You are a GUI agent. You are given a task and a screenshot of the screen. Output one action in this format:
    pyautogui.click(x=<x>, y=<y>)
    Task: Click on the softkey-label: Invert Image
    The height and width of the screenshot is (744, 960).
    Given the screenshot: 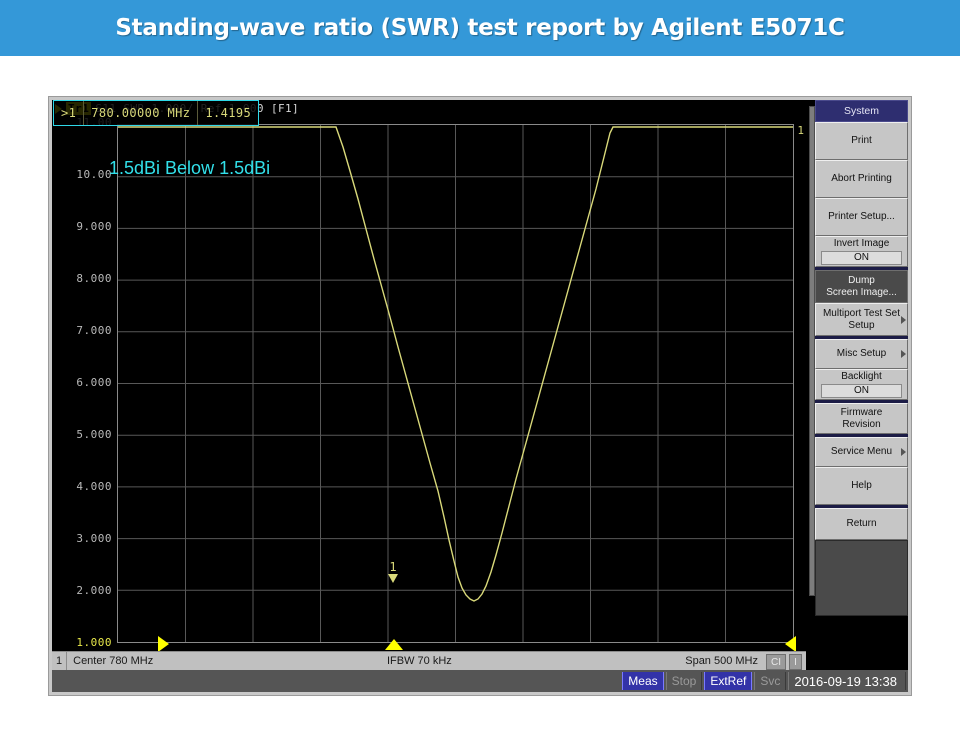 What is the action you would take?
    pyautogui.click(x=861, y=243)
    